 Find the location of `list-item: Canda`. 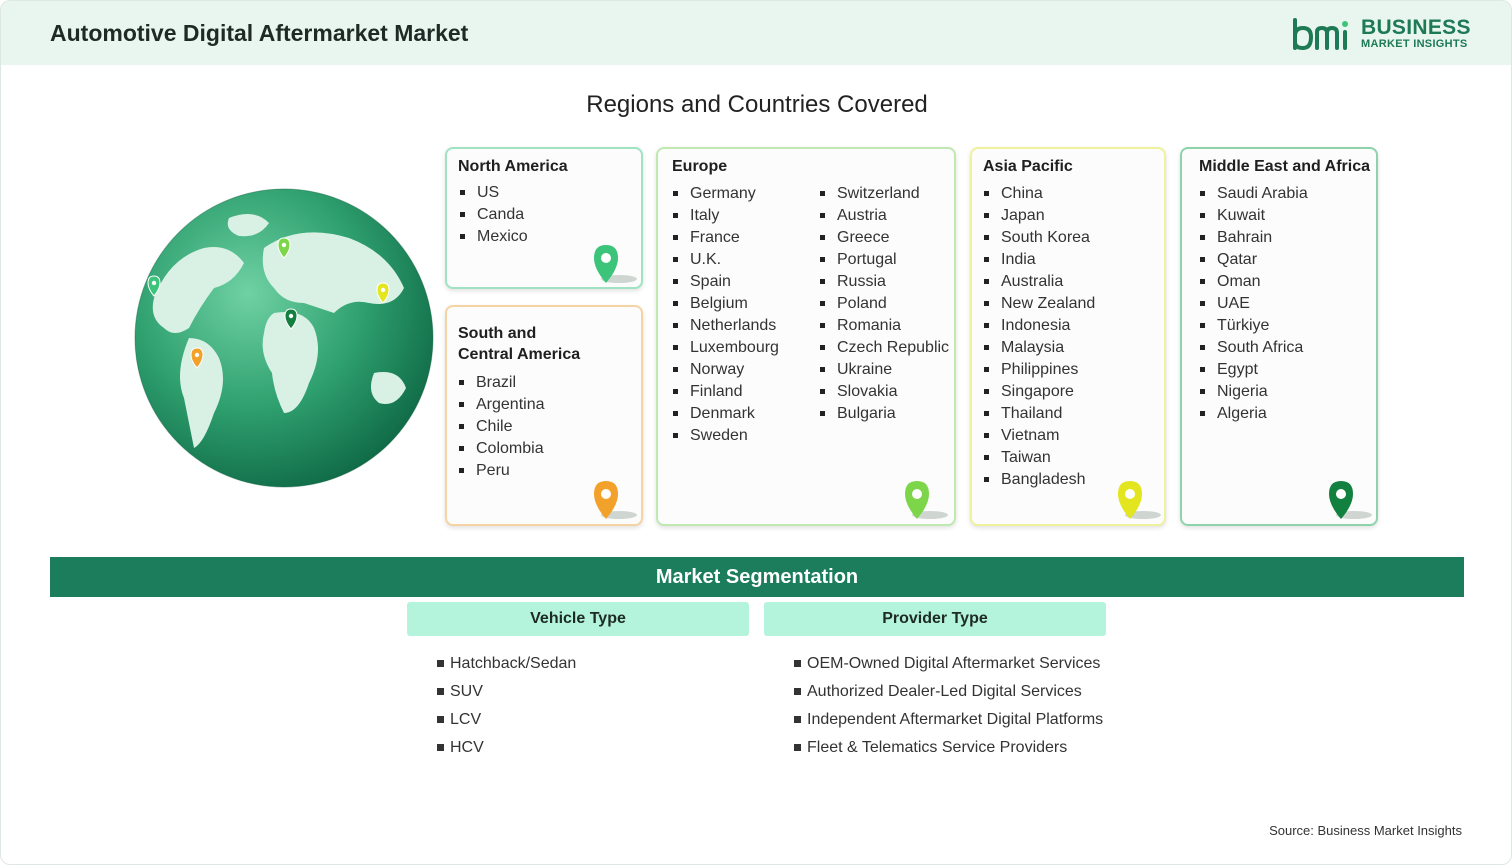

list-item: Canda is located at coordinates (494, 215).